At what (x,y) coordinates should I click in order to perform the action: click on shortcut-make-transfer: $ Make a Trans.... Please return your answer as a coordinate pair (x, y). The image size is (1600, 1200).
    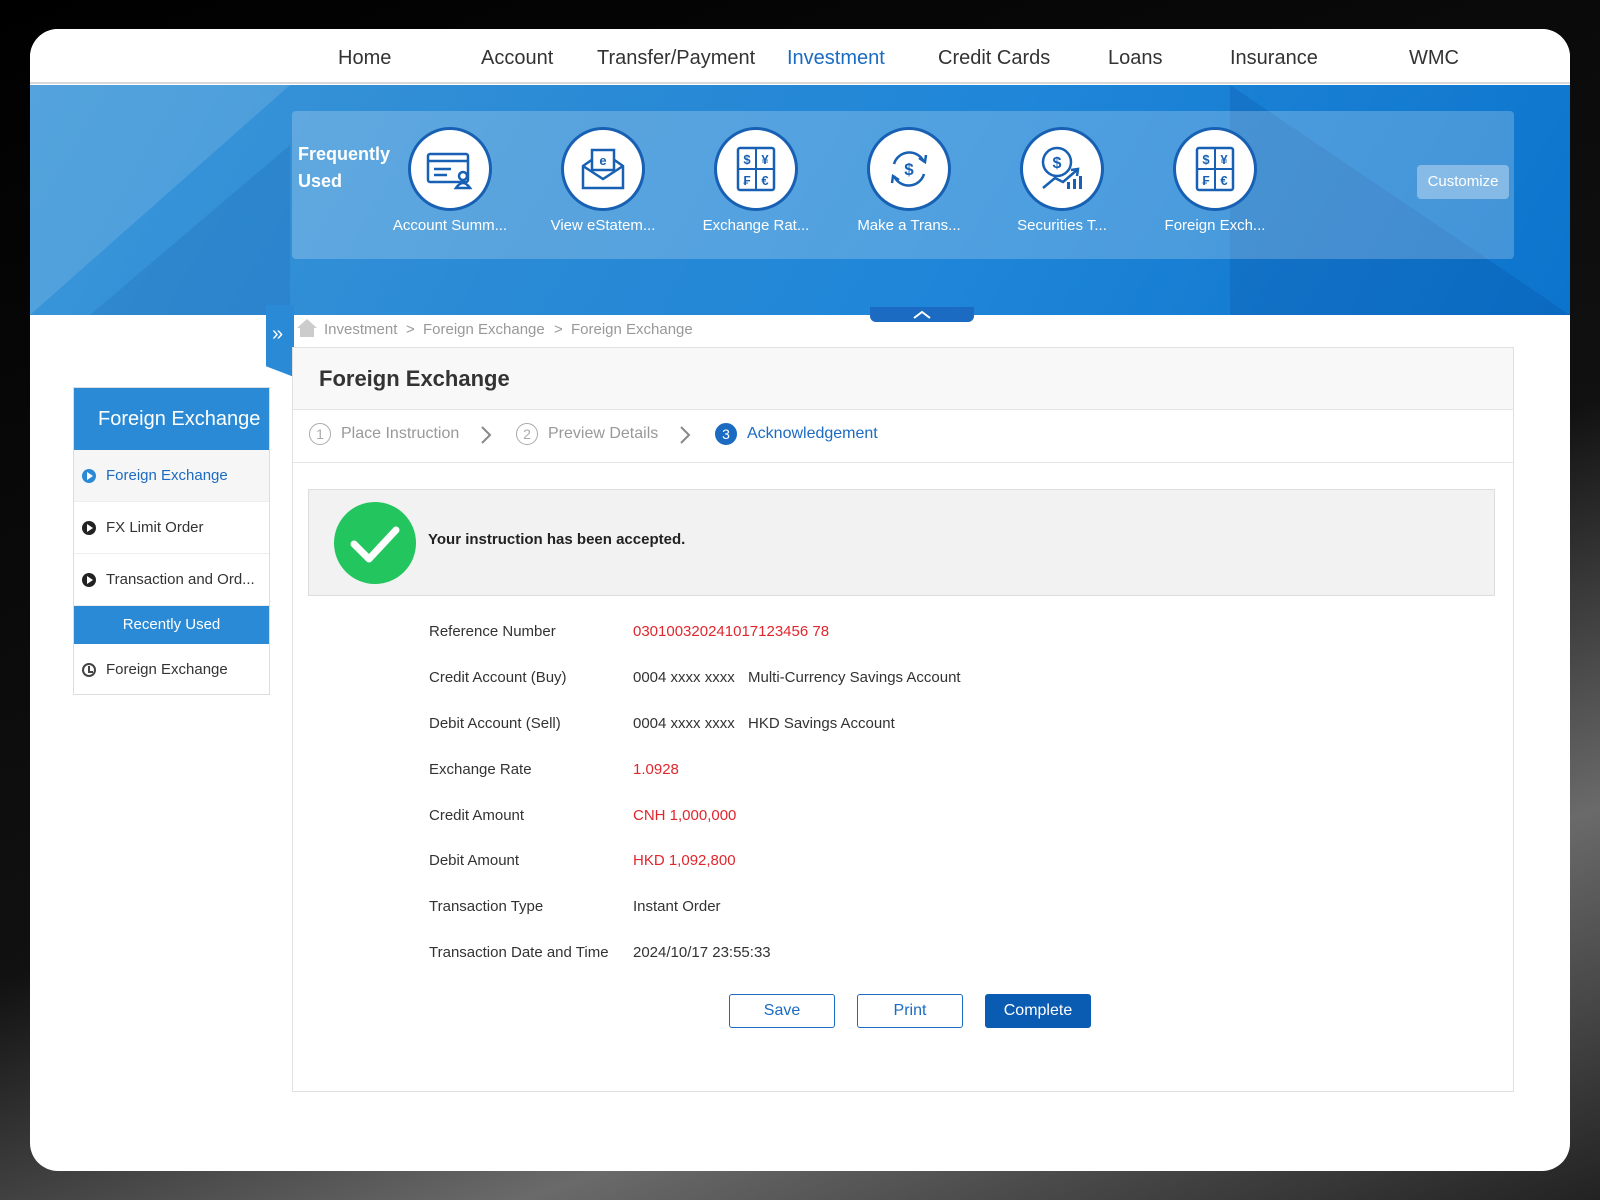
    Looking at the image, I should click on (909, 187).